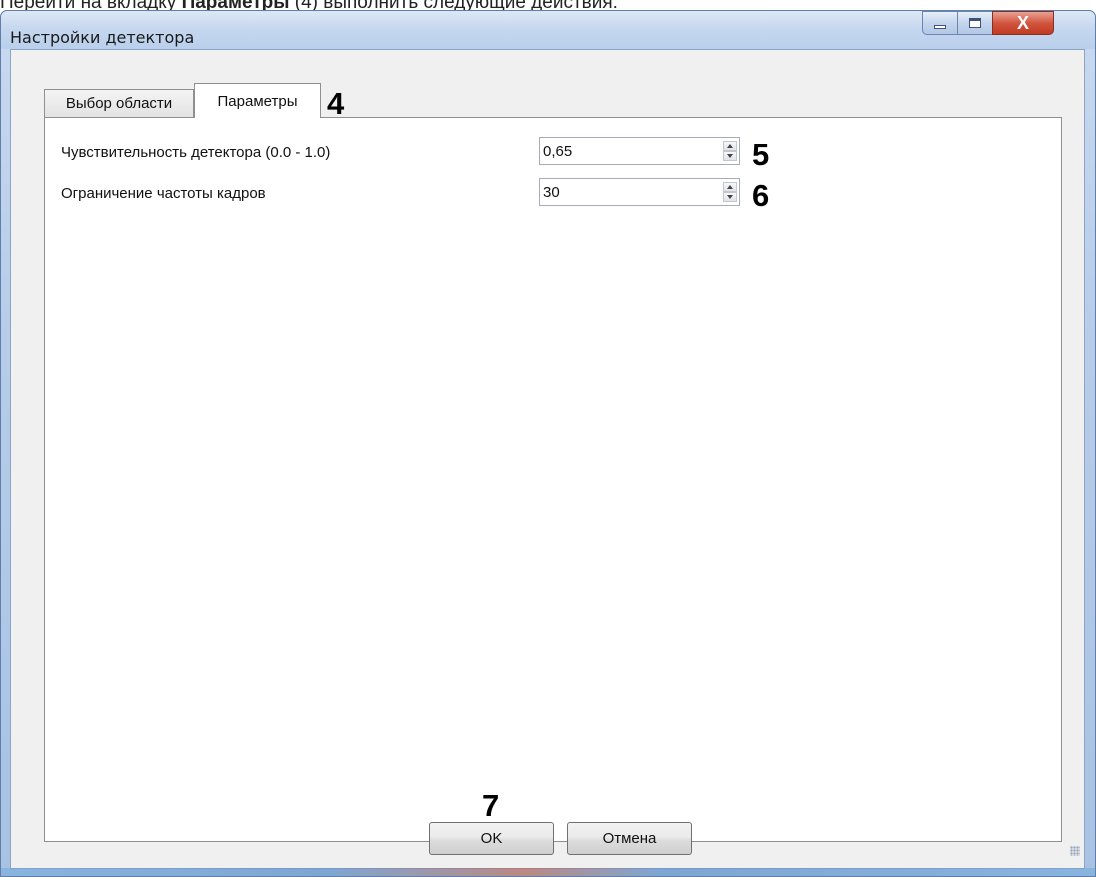  What do you see at coordinates (257, 100) in the screenshot?
I see `tab-parameters: Параметры` at bounding box center [257, 100].